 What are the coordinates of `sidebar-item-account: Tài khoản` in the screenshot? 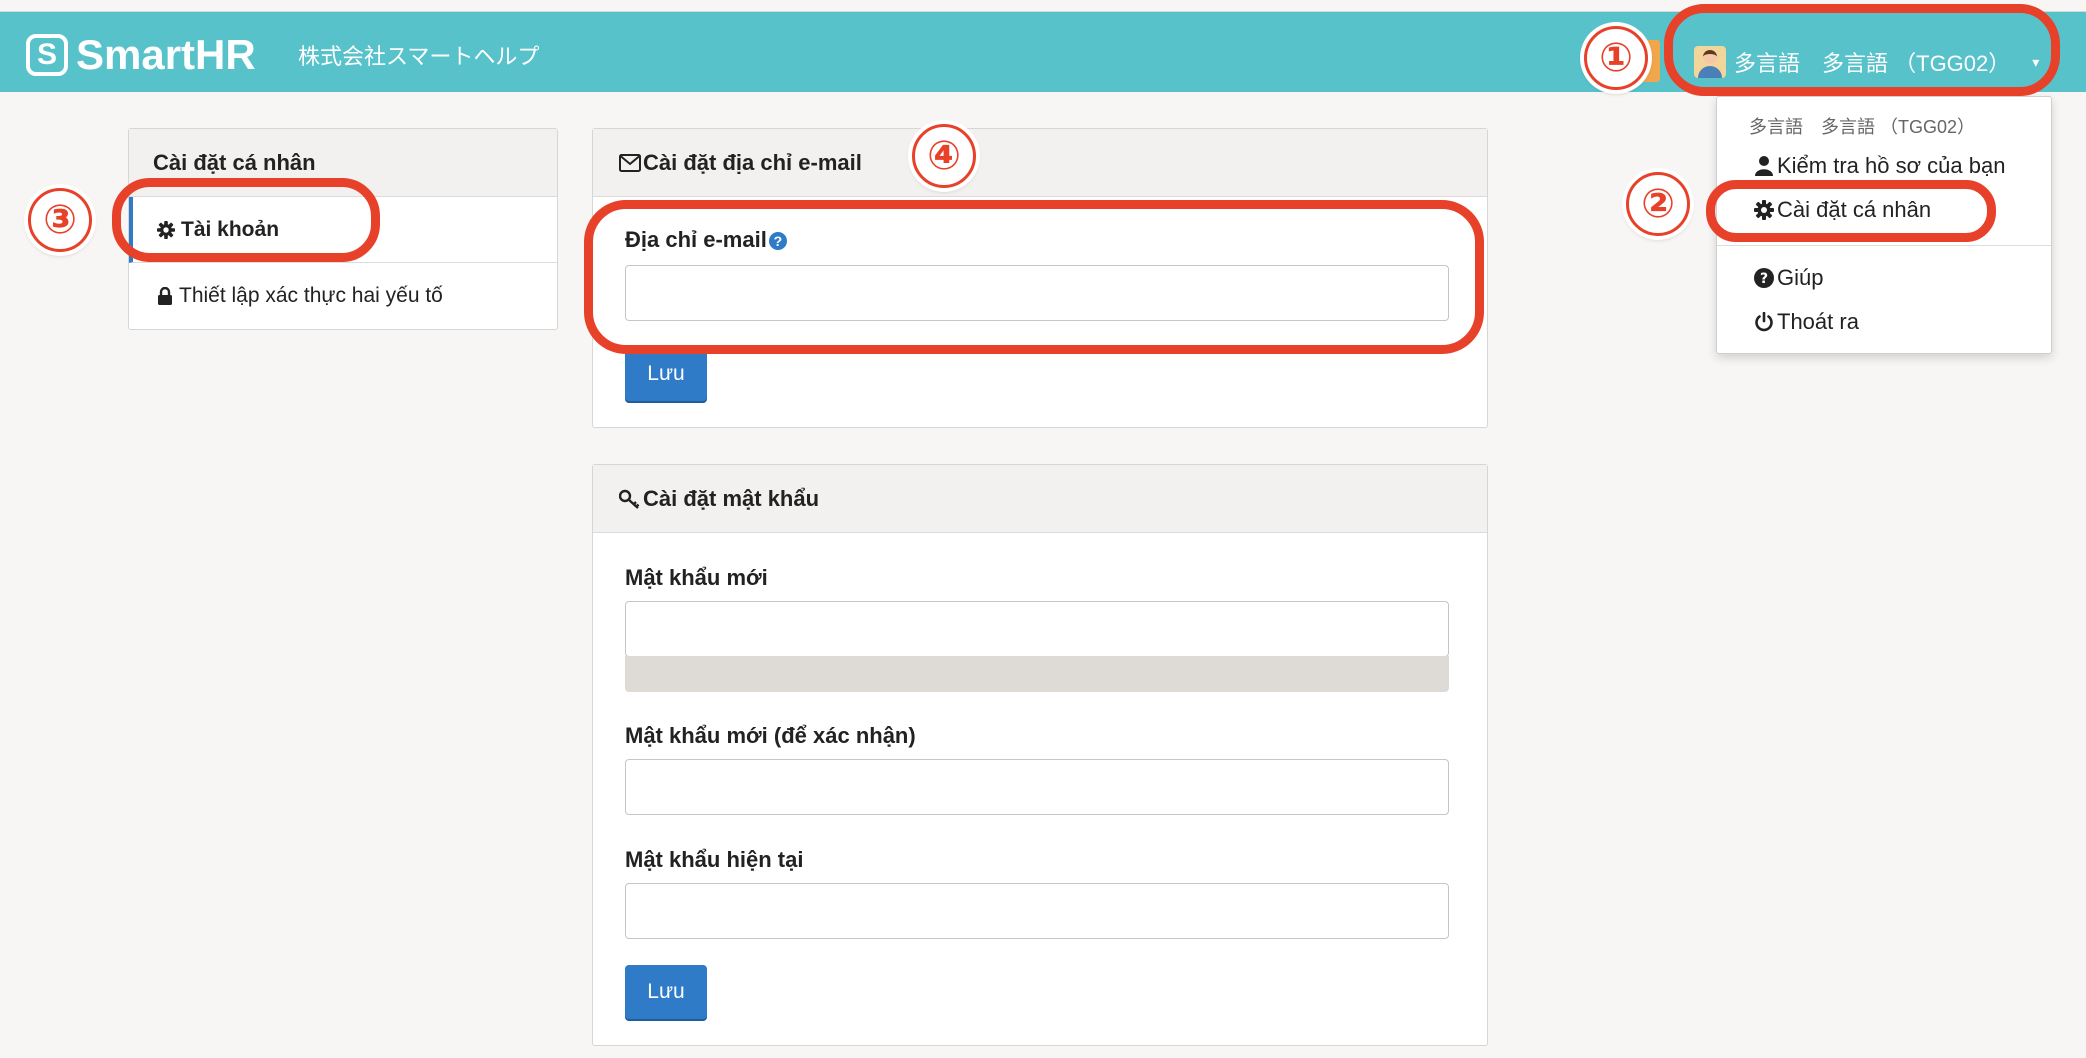 It's located at (343, 230).